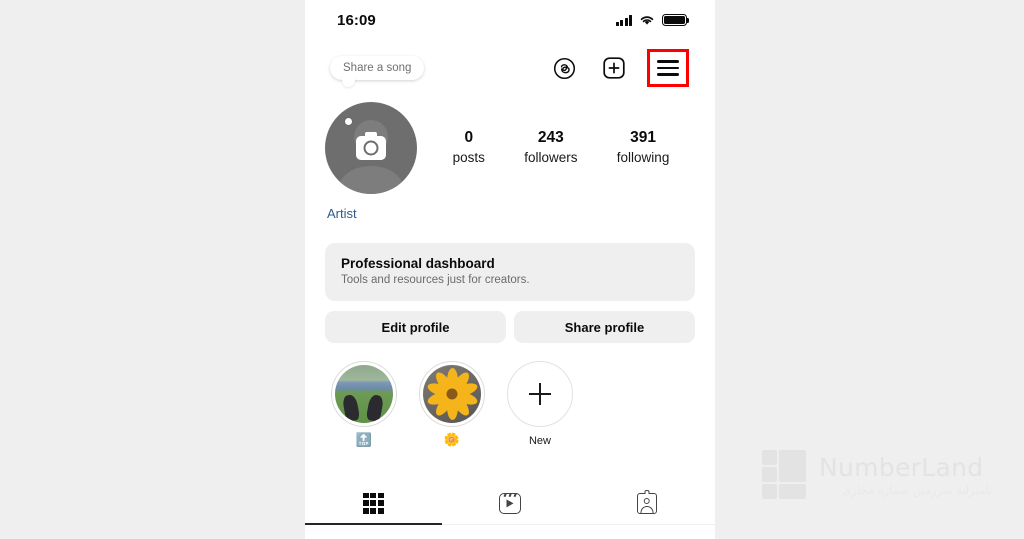 The width and height of the screenshot is (1024, 539). What do you see at coordinates (373, 524) in the screenshot?
I see `tab-grid-underline` at bounding box center [373, 524].